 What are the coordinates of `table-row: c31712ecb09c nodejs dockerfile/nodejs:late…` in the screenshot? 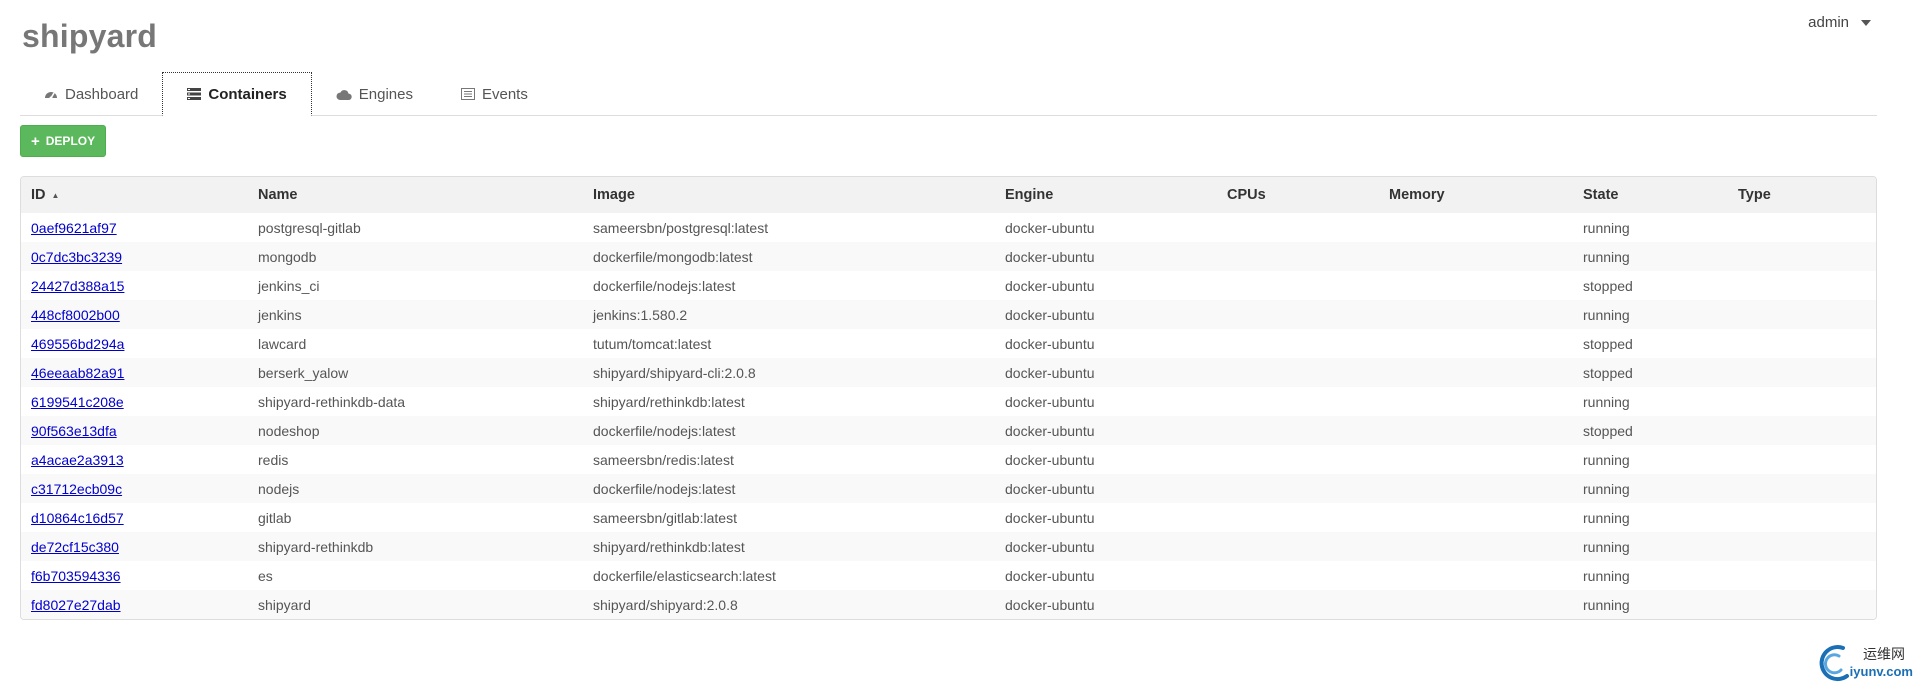 It's located at (948, 488).